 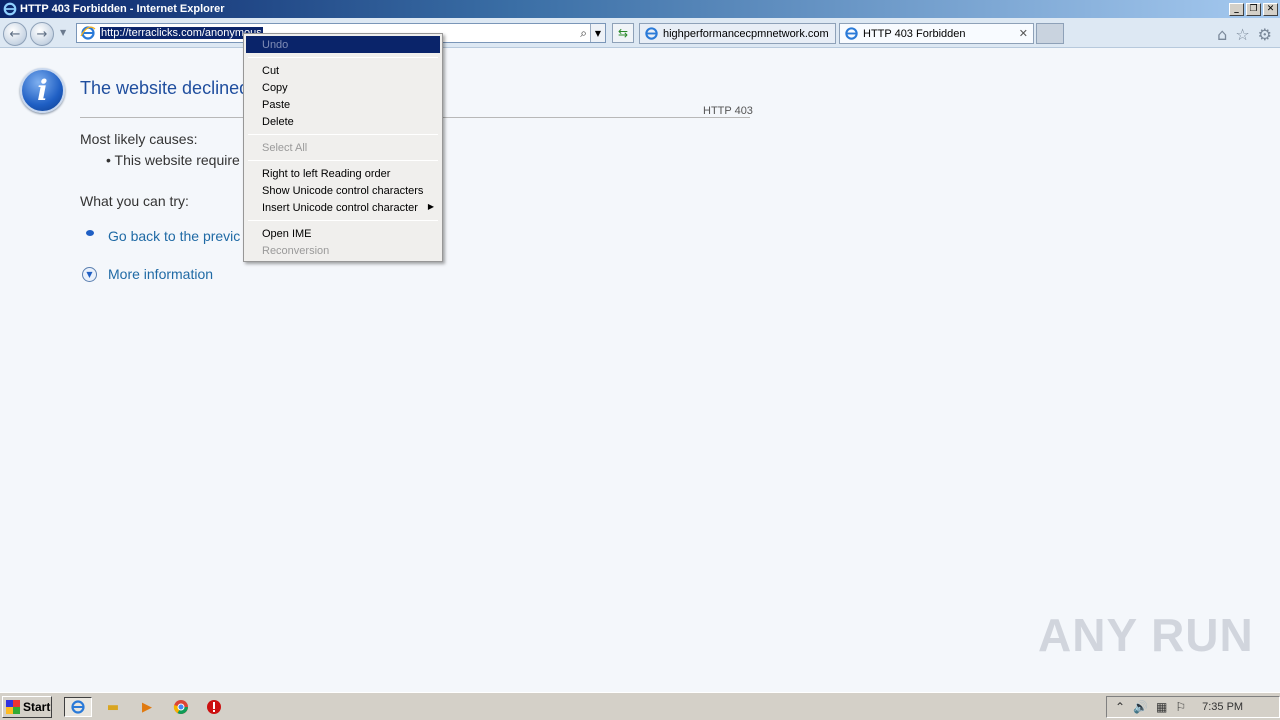 What do you see at coordinates (165, 88) in the screenshot?
I see `page-heading: The website declined` at bounding box center [165, 88].